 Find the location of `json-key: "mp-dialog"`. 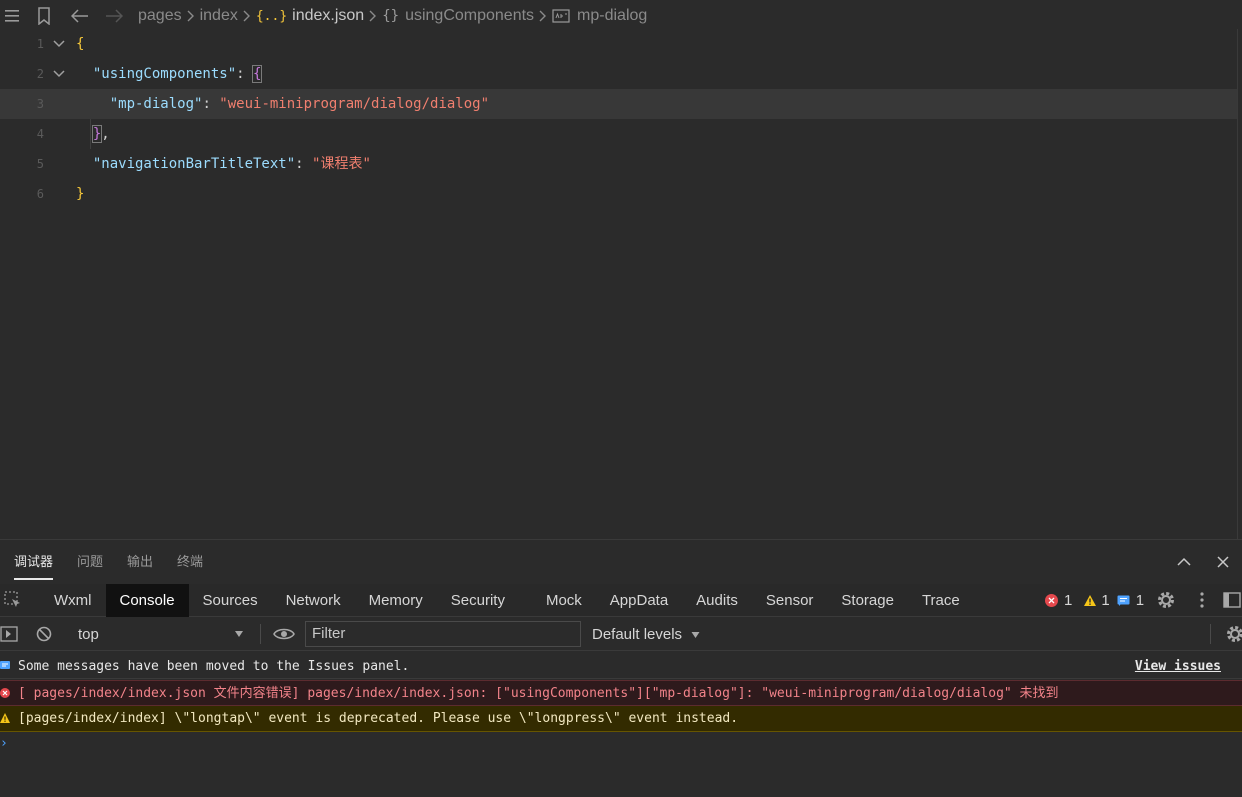

json-key: "mp-dialog" is located at coordinates (156, 104).